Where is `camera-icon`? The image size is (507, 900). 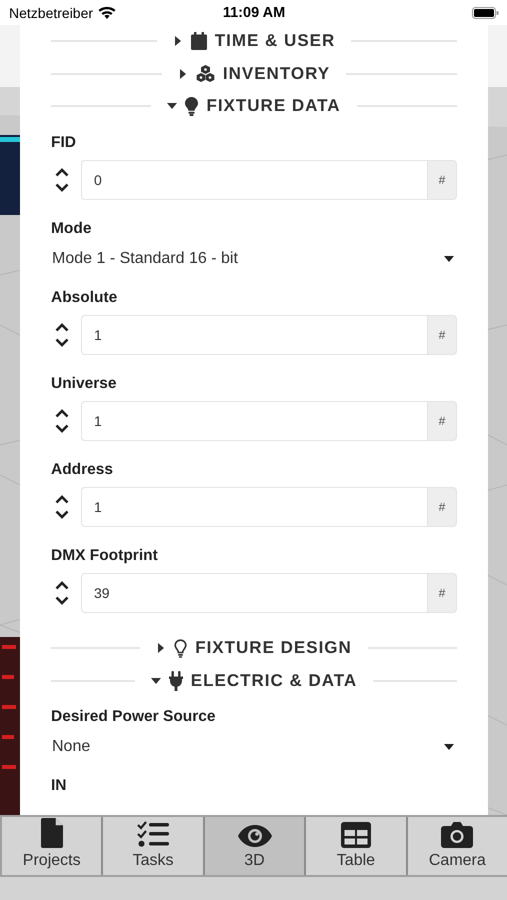
camera-icon is located at coordinates (457, 834).